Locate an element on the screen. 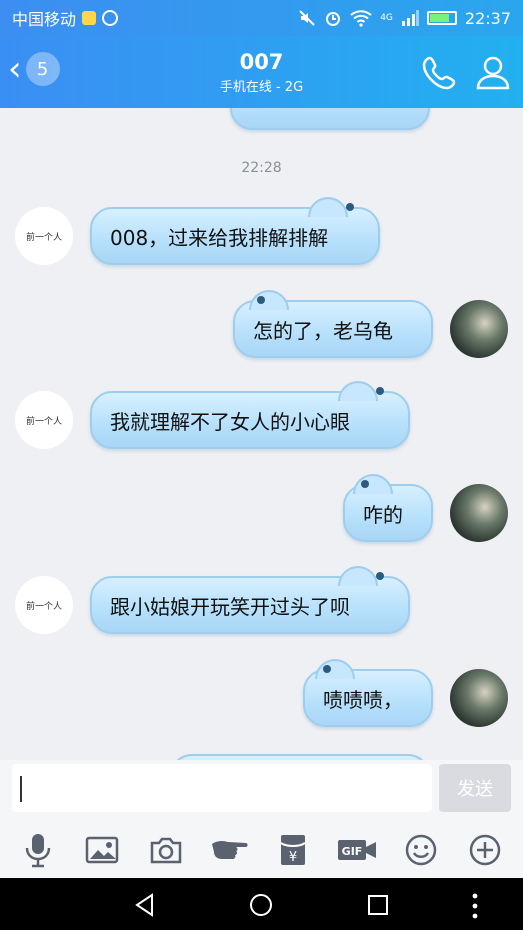 Image resolution: width=523 pixels, height=930 pixels. send-button: 发送 is located at coordinates (475, 788).